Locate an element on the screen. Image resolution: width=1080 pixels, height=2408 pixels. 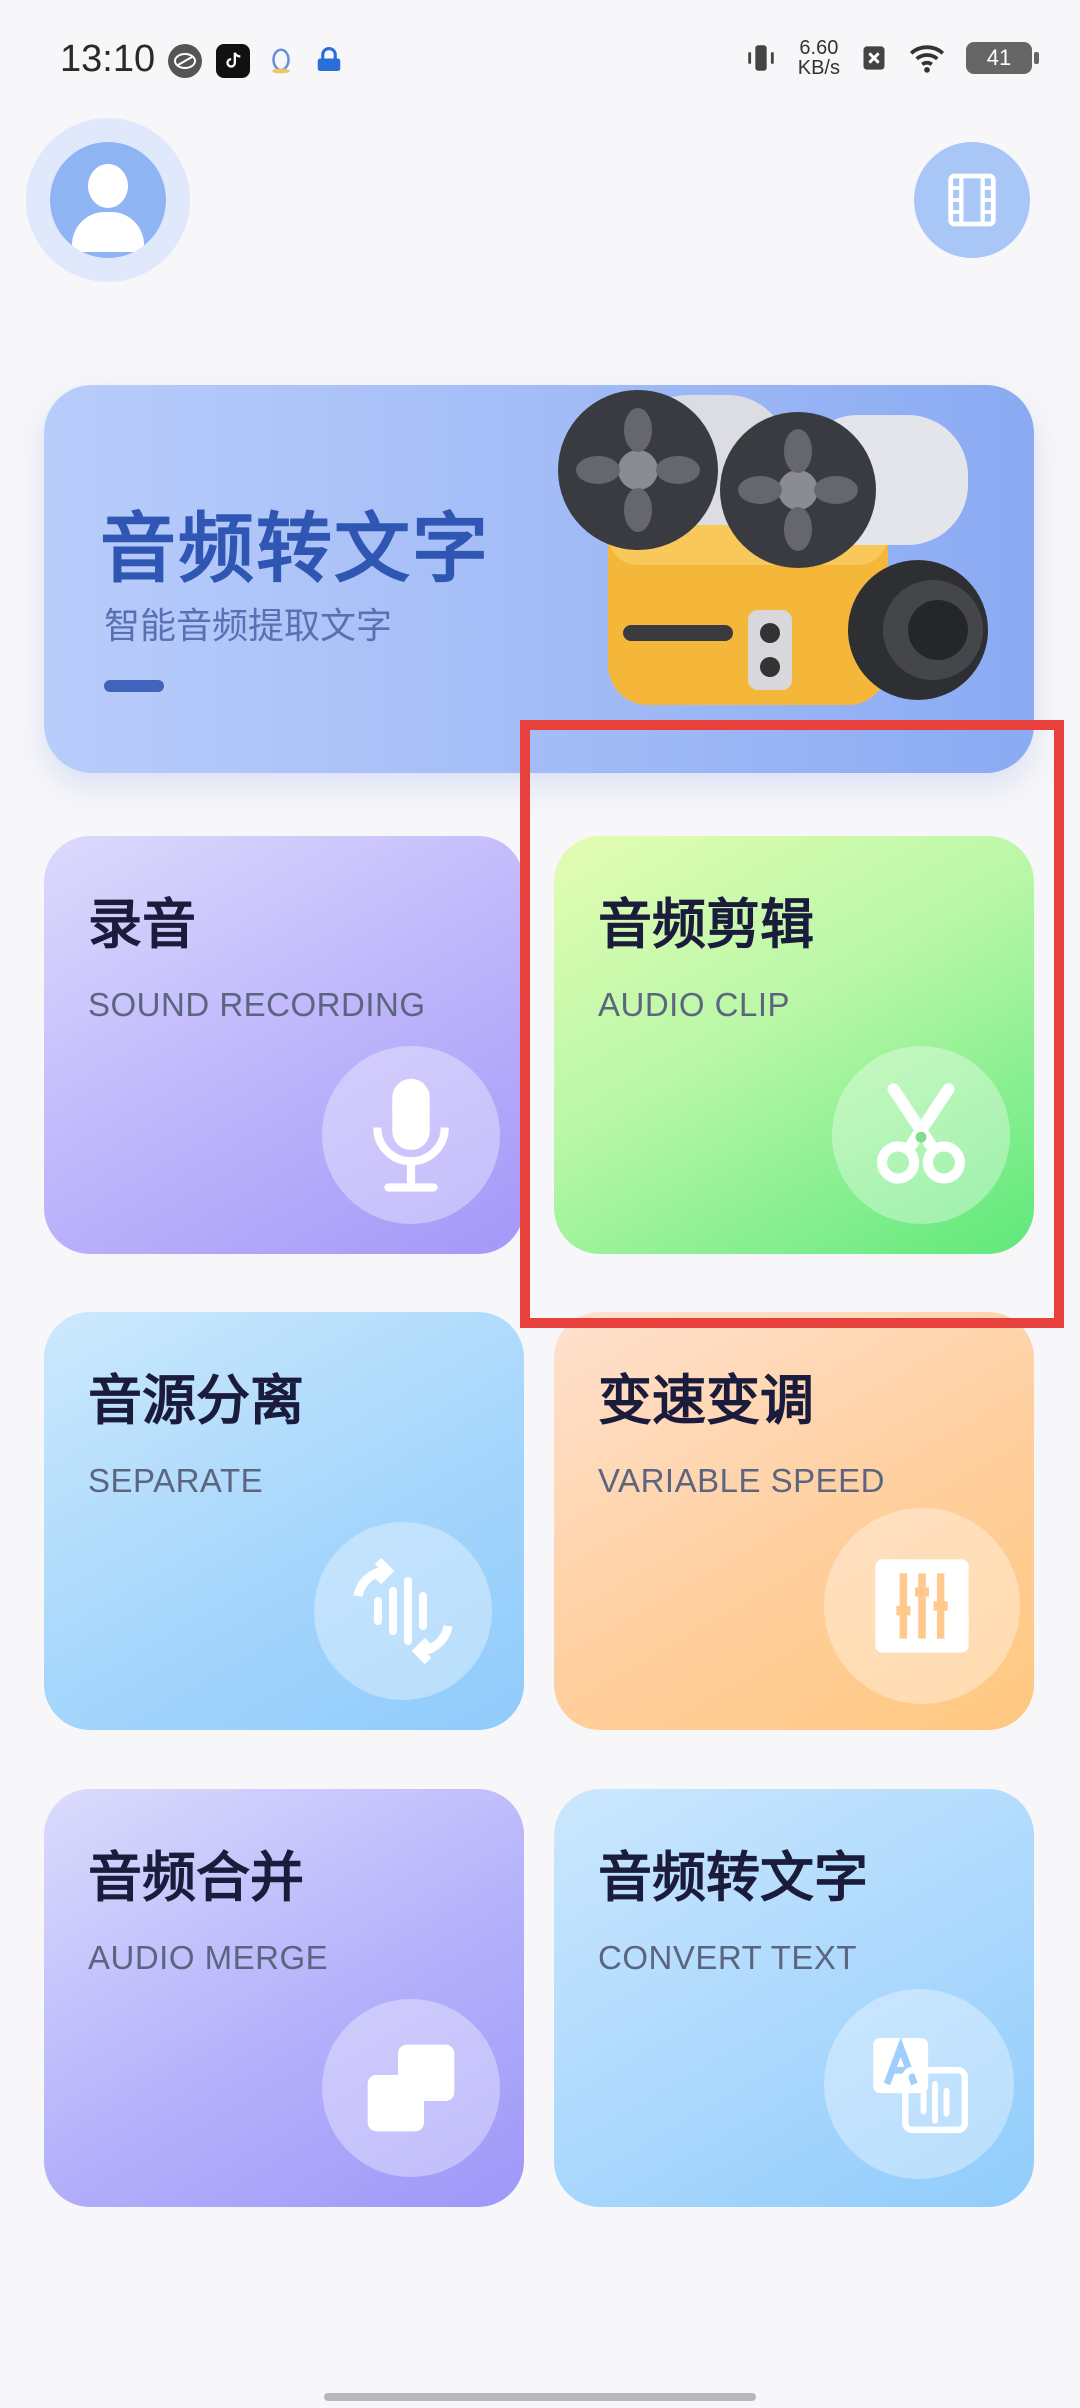
highlight-box is located at coordinates (792, 1024).